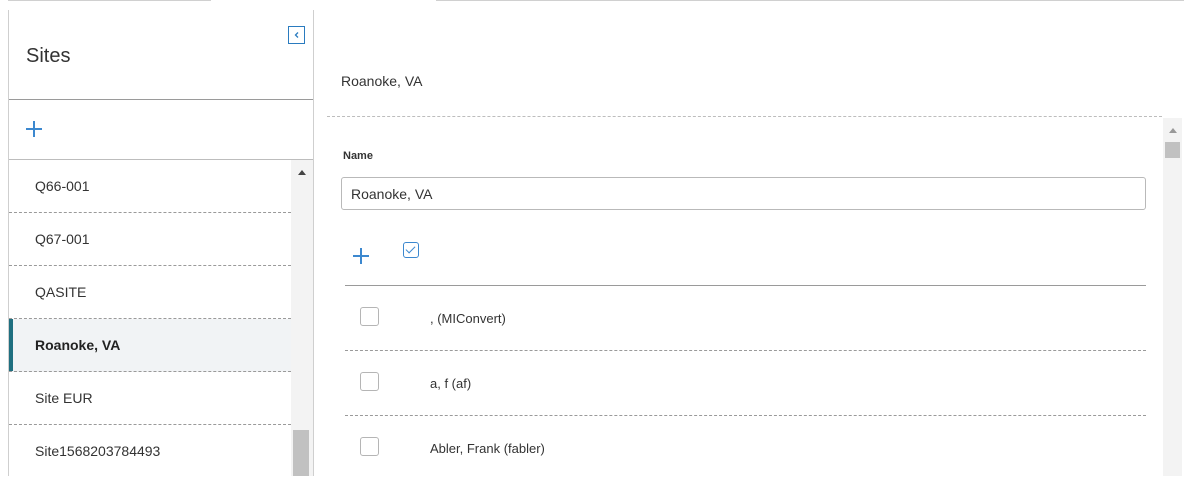 The height and width of the screenshot is (481, 1184). Describe the element at coordinates (358, 156) in the screenshot. I see `name-field-label: Name` at that location.